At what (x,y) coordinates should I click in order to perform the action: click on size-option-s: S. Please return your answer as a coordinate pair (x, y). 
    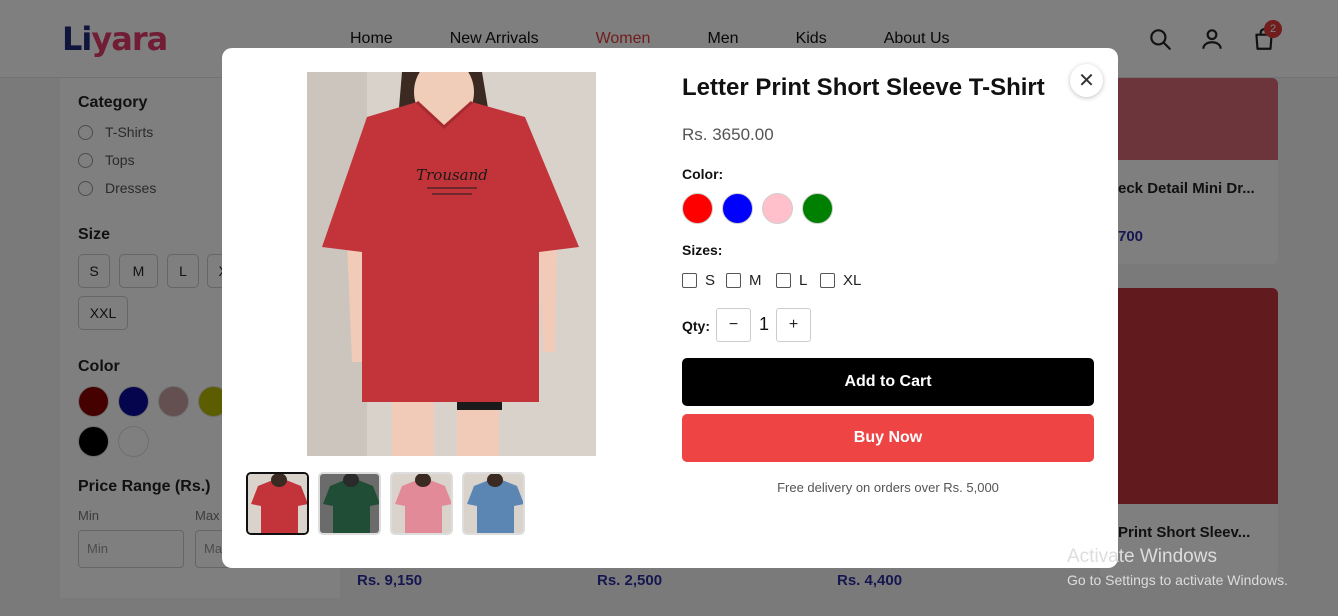
    Looking at the image, I should click on (698, 280).